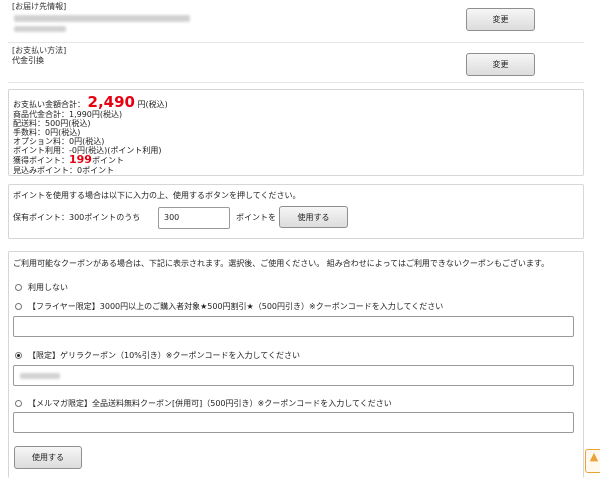 The width and height of the screenshot is (600, 478). Describe the element at coordinates (157, 195) in the screenshot. I see `points-instruction: ポイントを使用する場合は以下に入力の上、使用するボタンを押してください。` at that location.